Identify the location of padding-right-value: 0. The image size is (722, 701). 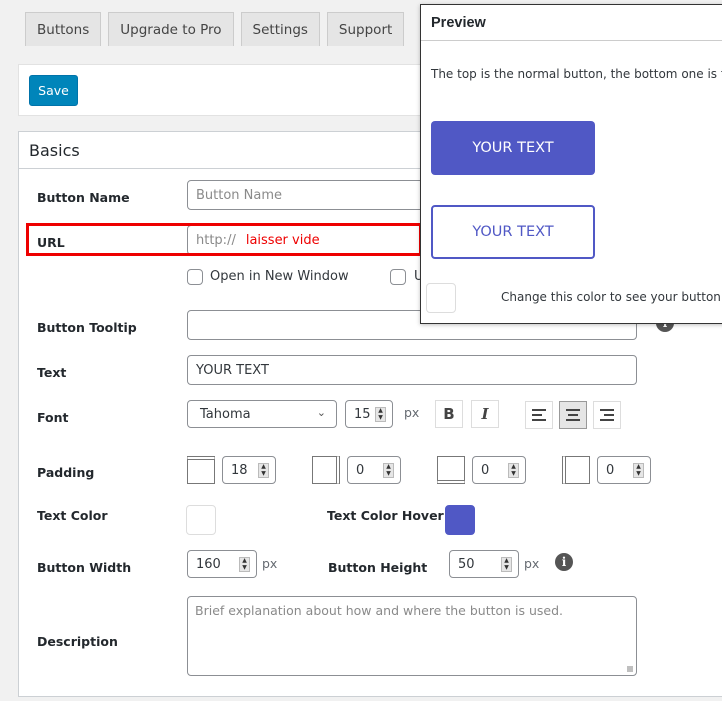
(360, 470).